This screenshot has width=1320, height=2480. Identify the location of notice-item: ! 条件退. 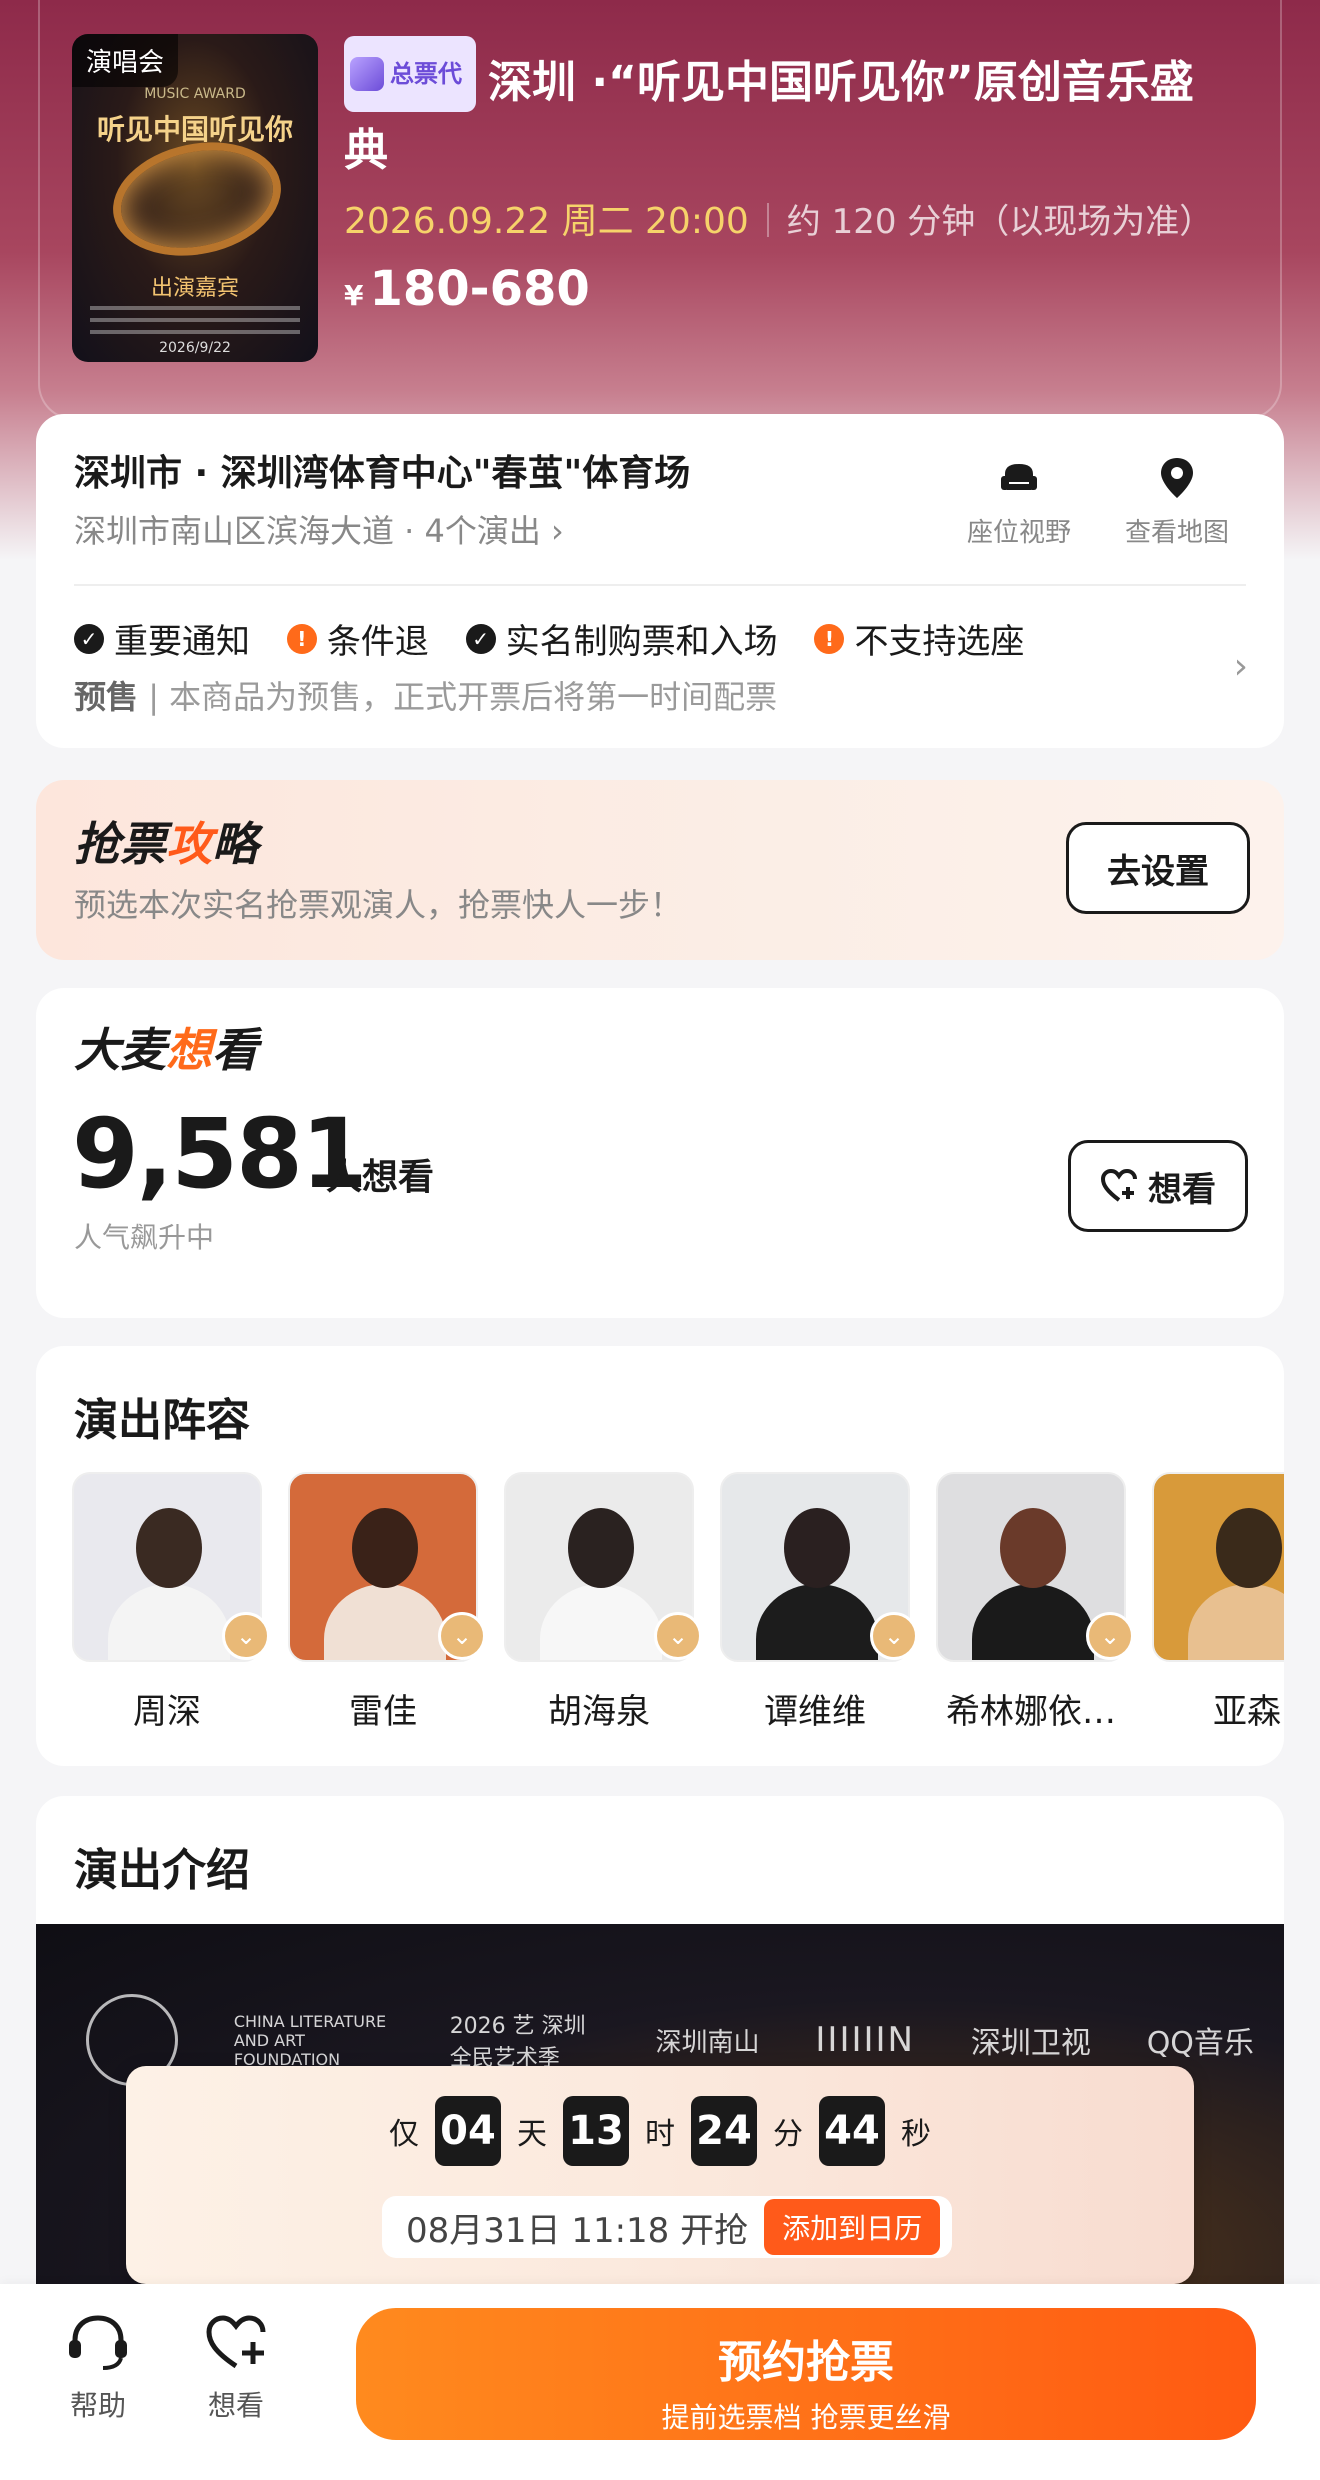
(357, 638).